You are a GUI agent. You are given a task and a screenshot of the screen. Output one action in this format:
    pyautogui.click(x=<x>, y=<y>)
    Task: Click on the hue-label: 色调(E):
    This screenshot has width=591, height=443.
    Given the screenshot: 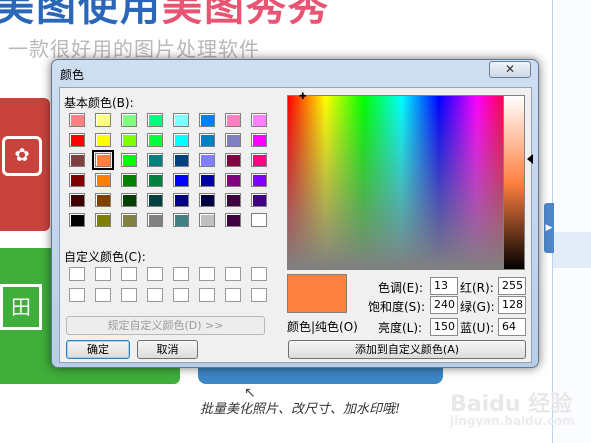 What is the action you would take?
    pyautogui.click(x=400, y=288)
    